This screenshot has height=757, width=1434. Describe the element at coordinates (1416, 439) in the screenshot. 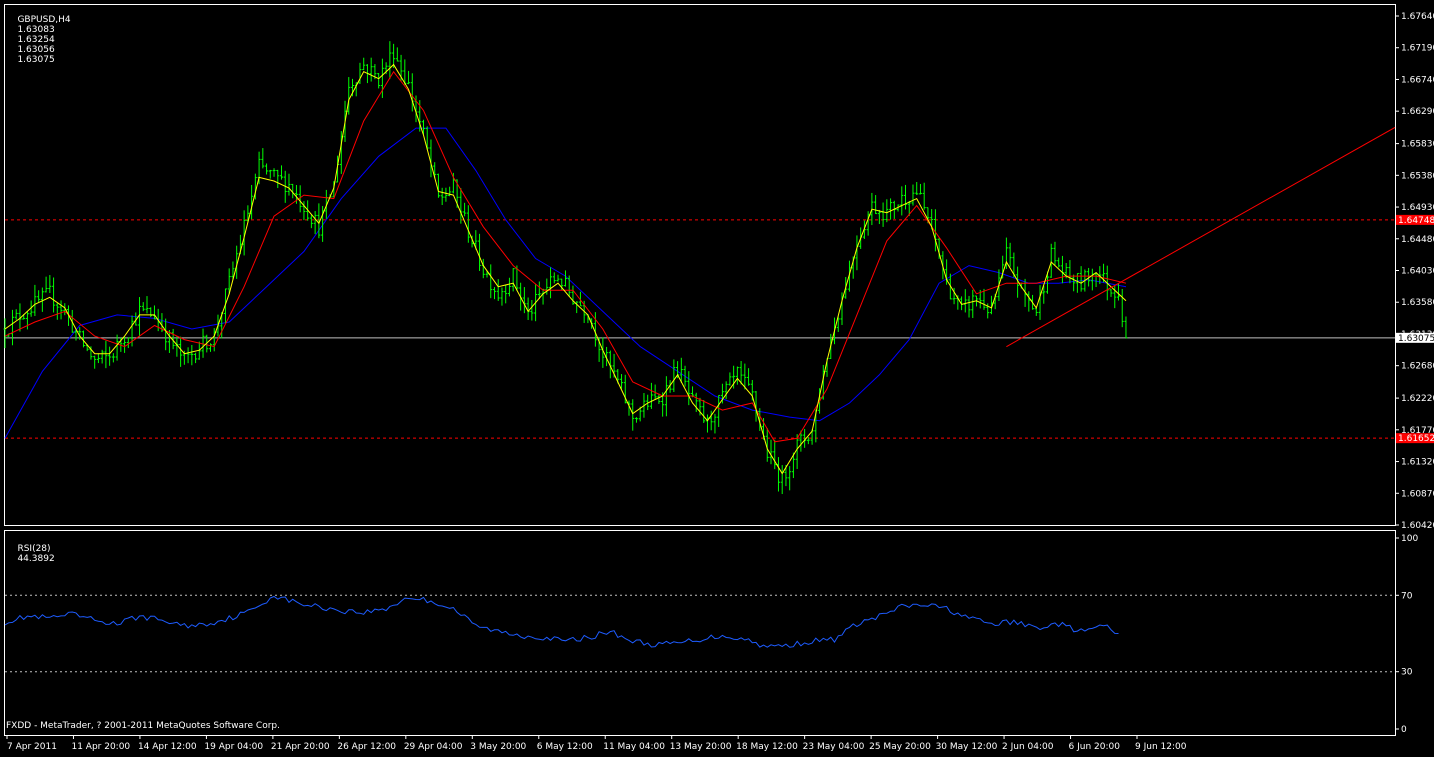

I see `level-price-label: 1.61652` at that location.